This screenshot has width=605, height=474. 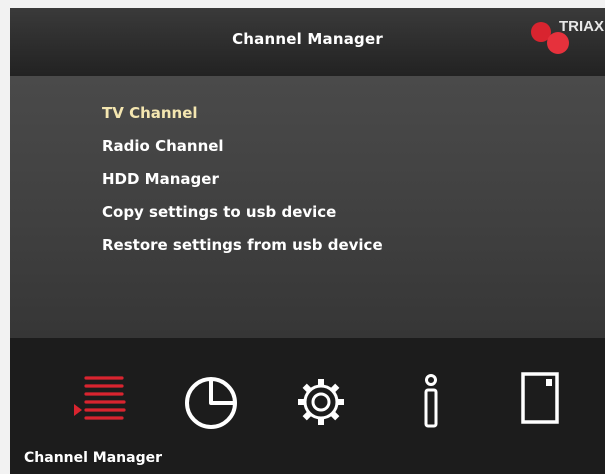 What do you see at coordinates (242, 252) in the screenshot?
I see `menu-item-restore-settings: Restore settings from usb device` at bounding box center [242, 252].